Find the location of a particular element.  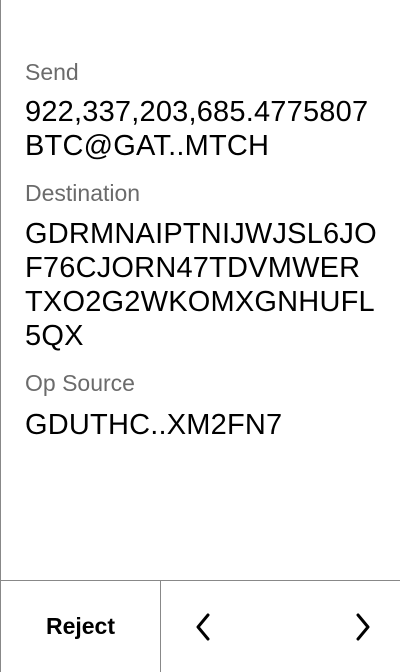

action-bar: Reject is located at coordinates (200, 626).